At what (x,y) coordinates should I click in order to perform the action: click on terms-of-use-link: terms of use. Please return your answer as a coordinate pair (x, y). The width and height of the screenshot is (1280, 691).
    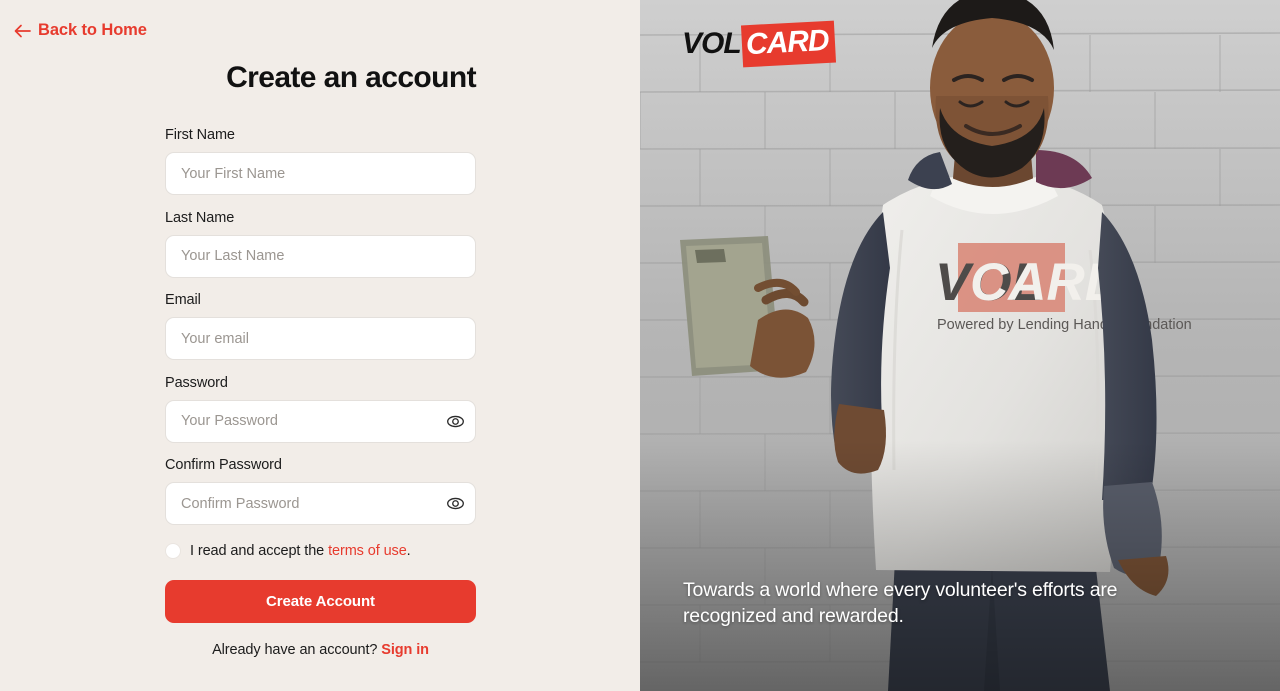
    Looking at the image, I should click on (367, 551).